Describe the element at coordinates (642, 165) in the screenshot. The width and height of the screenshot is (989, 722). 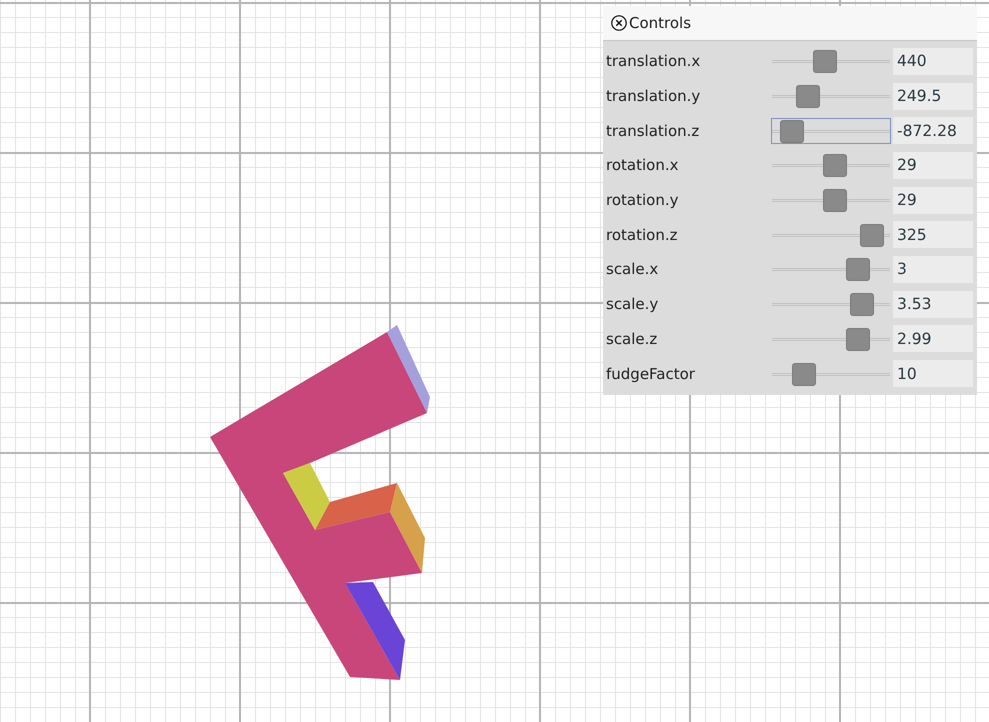
I see `control-label: rotation.x` at that location.